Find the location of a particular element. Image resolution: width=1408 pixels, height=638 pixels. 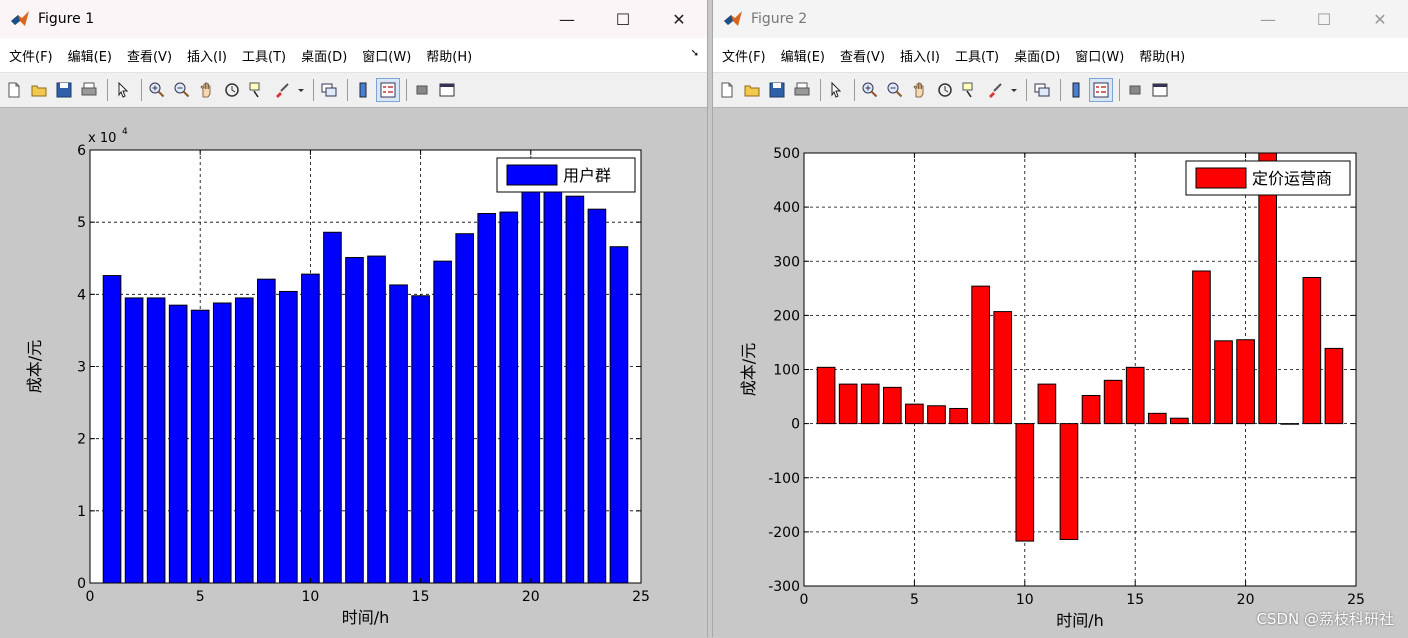

dock-arrow-icon: ➘ is located at coordinates (695, 53).